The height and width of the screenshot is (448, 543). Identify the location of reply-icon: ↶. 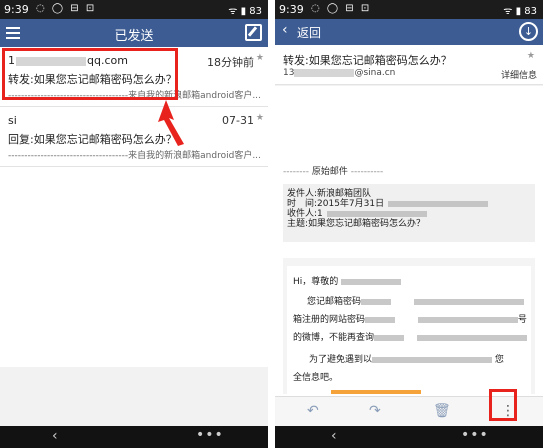
(313, 411).